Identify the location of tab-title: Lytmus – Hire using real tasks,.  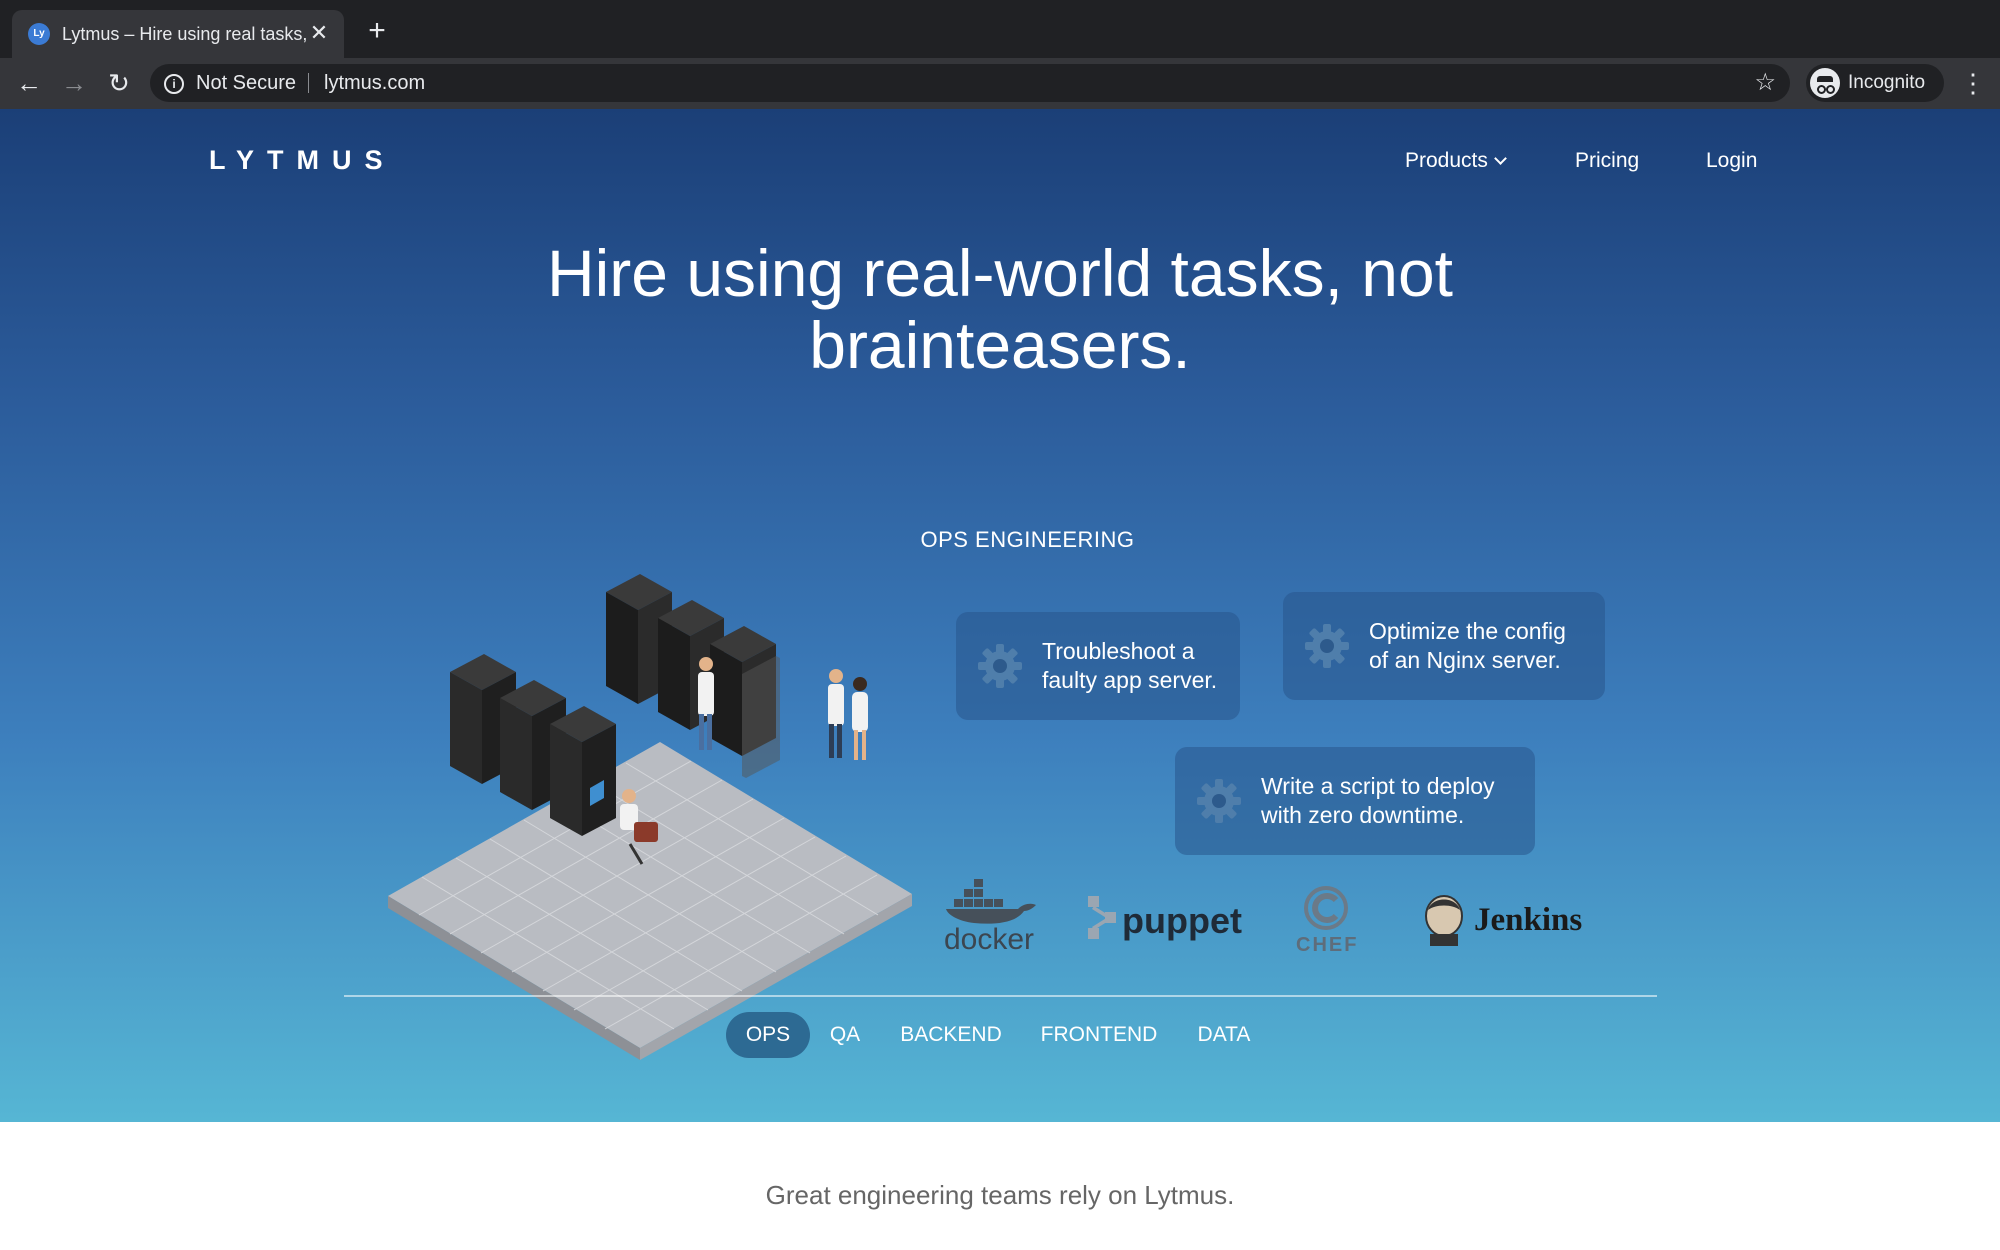
(185, 34).